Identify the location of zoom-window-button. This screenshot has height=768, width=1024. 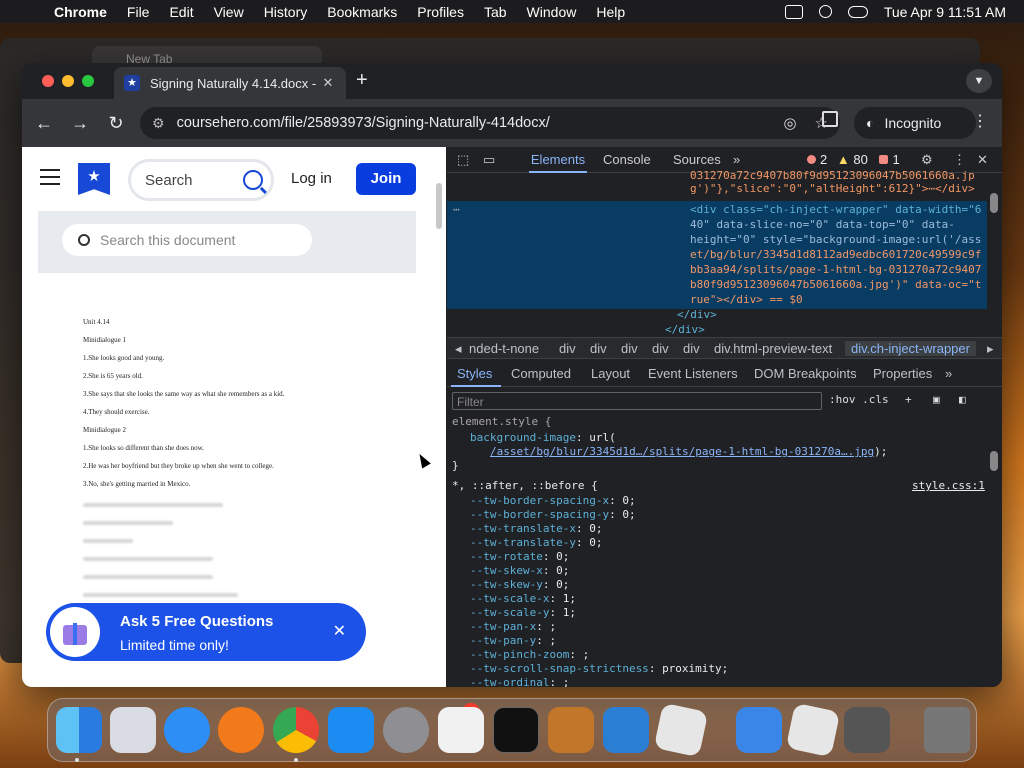
(88, 81).